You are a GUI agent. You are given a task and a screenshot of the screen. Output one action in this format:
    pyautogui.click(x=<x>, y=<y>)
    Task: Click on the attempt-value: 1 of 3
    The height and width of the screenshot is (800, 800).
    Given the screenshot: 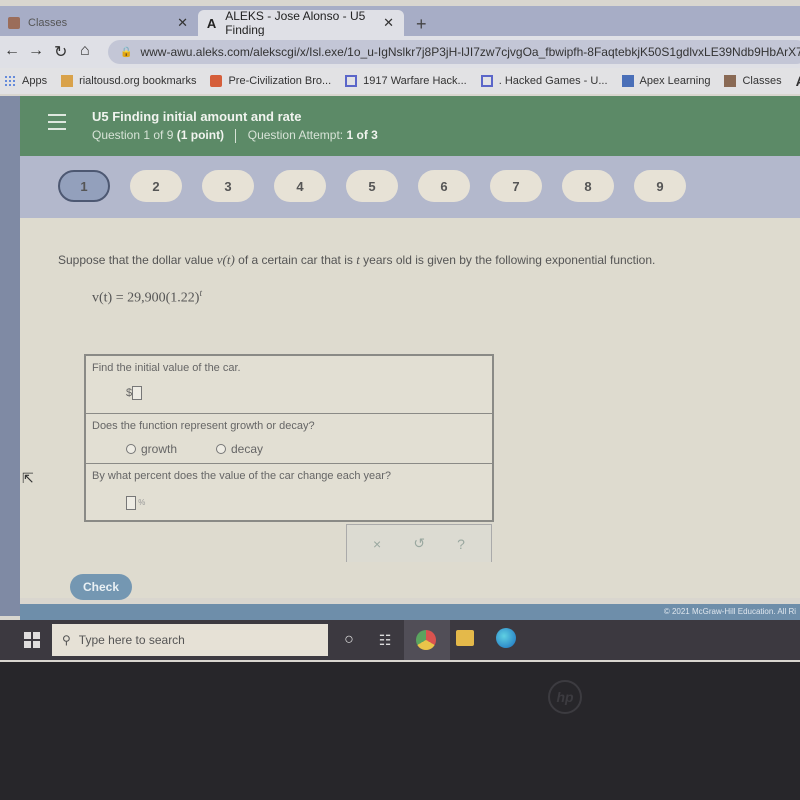 What is the action you would take?
    pyautogui.click(x=362, y=135)
    